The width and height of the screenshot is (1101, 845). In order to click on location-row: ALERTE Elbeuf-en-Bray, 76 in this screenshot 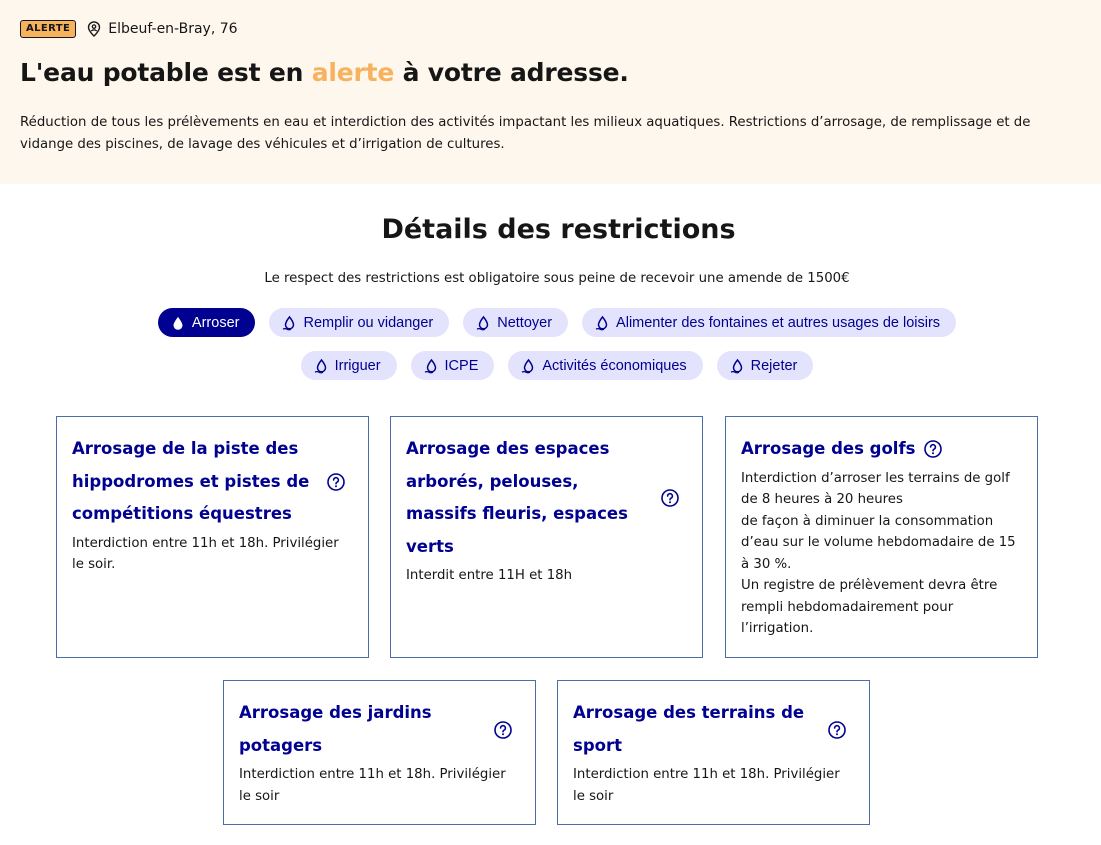, I will do `click(129, 29)`.